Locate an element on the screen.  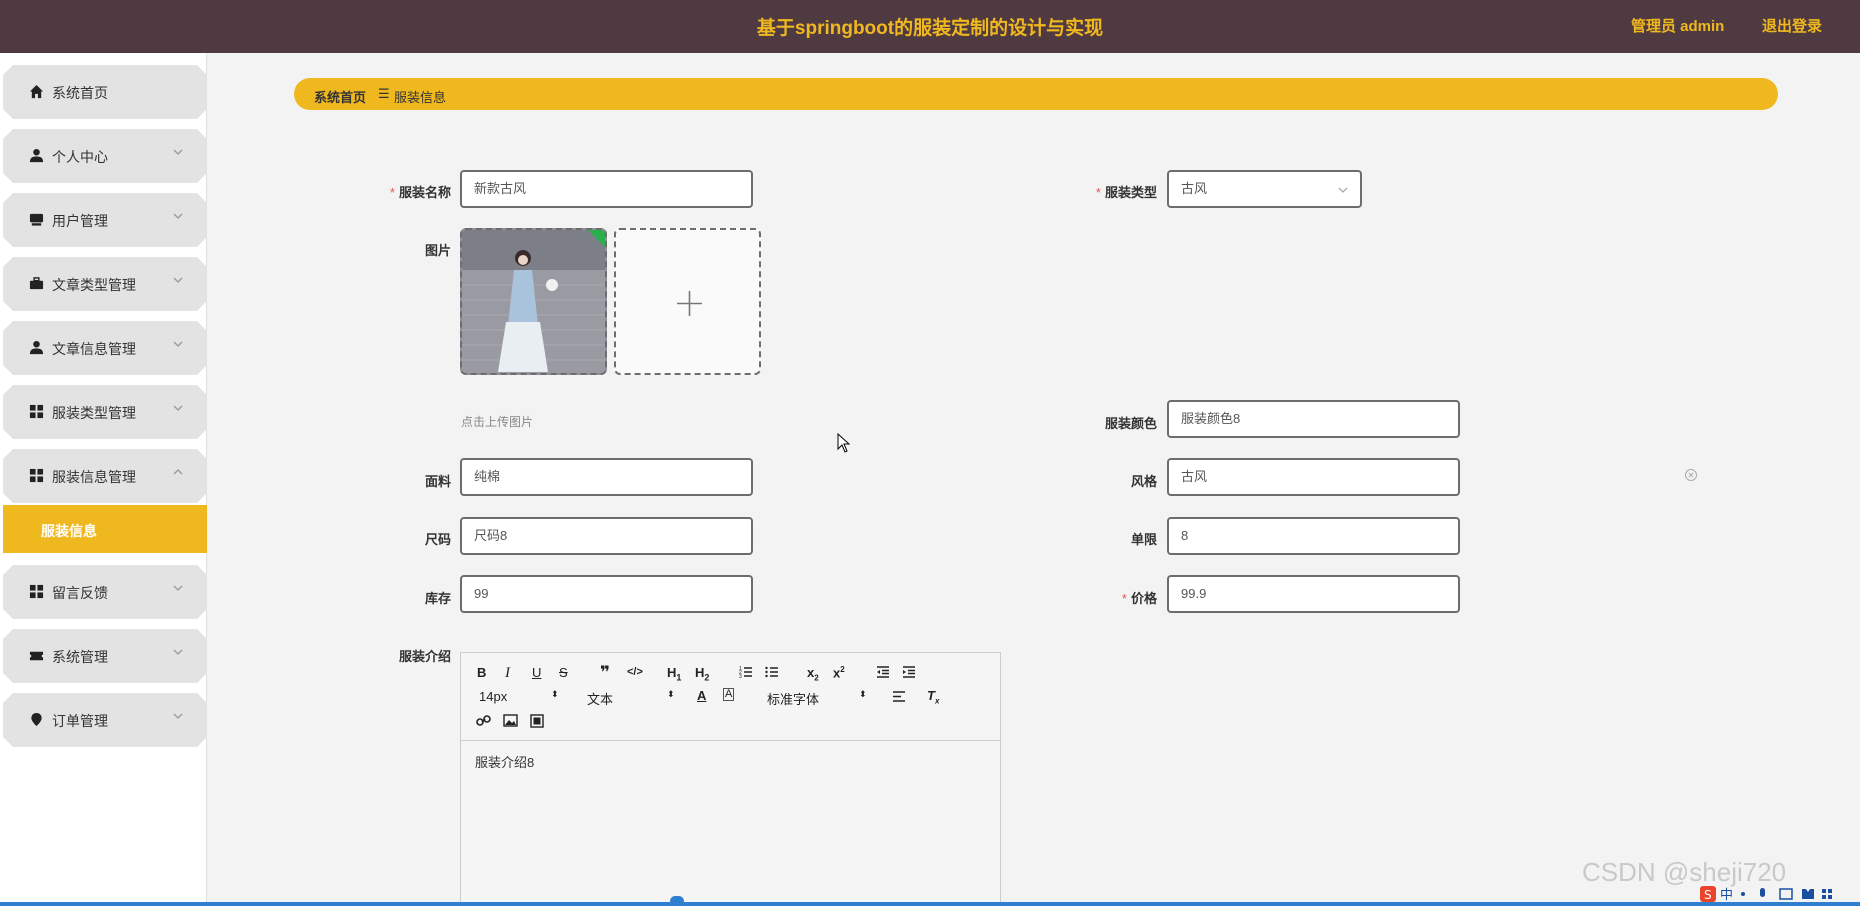
type-label: * 服装类型 is located at coordinates (1126, 192).